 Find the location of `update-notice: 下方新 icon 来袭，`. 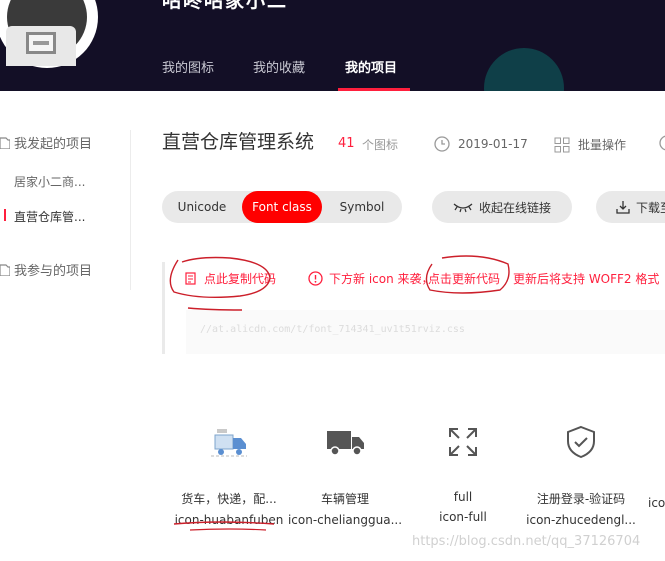

update-notice: 下方新 icon 来袭， is located at coordinates (371, 278).